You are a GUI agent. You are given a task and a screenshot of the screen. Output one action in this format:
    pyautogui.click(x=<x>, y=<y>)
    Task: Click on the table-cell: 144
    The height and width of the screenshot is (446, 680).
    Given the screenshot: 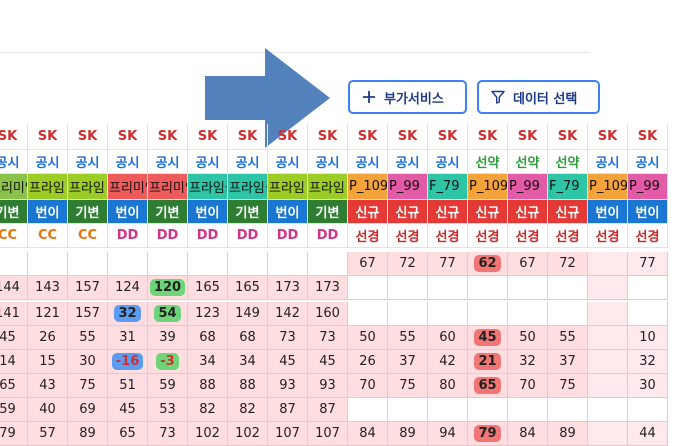 What is the action you would take?
    pyautogui.click(x=14, y=288)
    